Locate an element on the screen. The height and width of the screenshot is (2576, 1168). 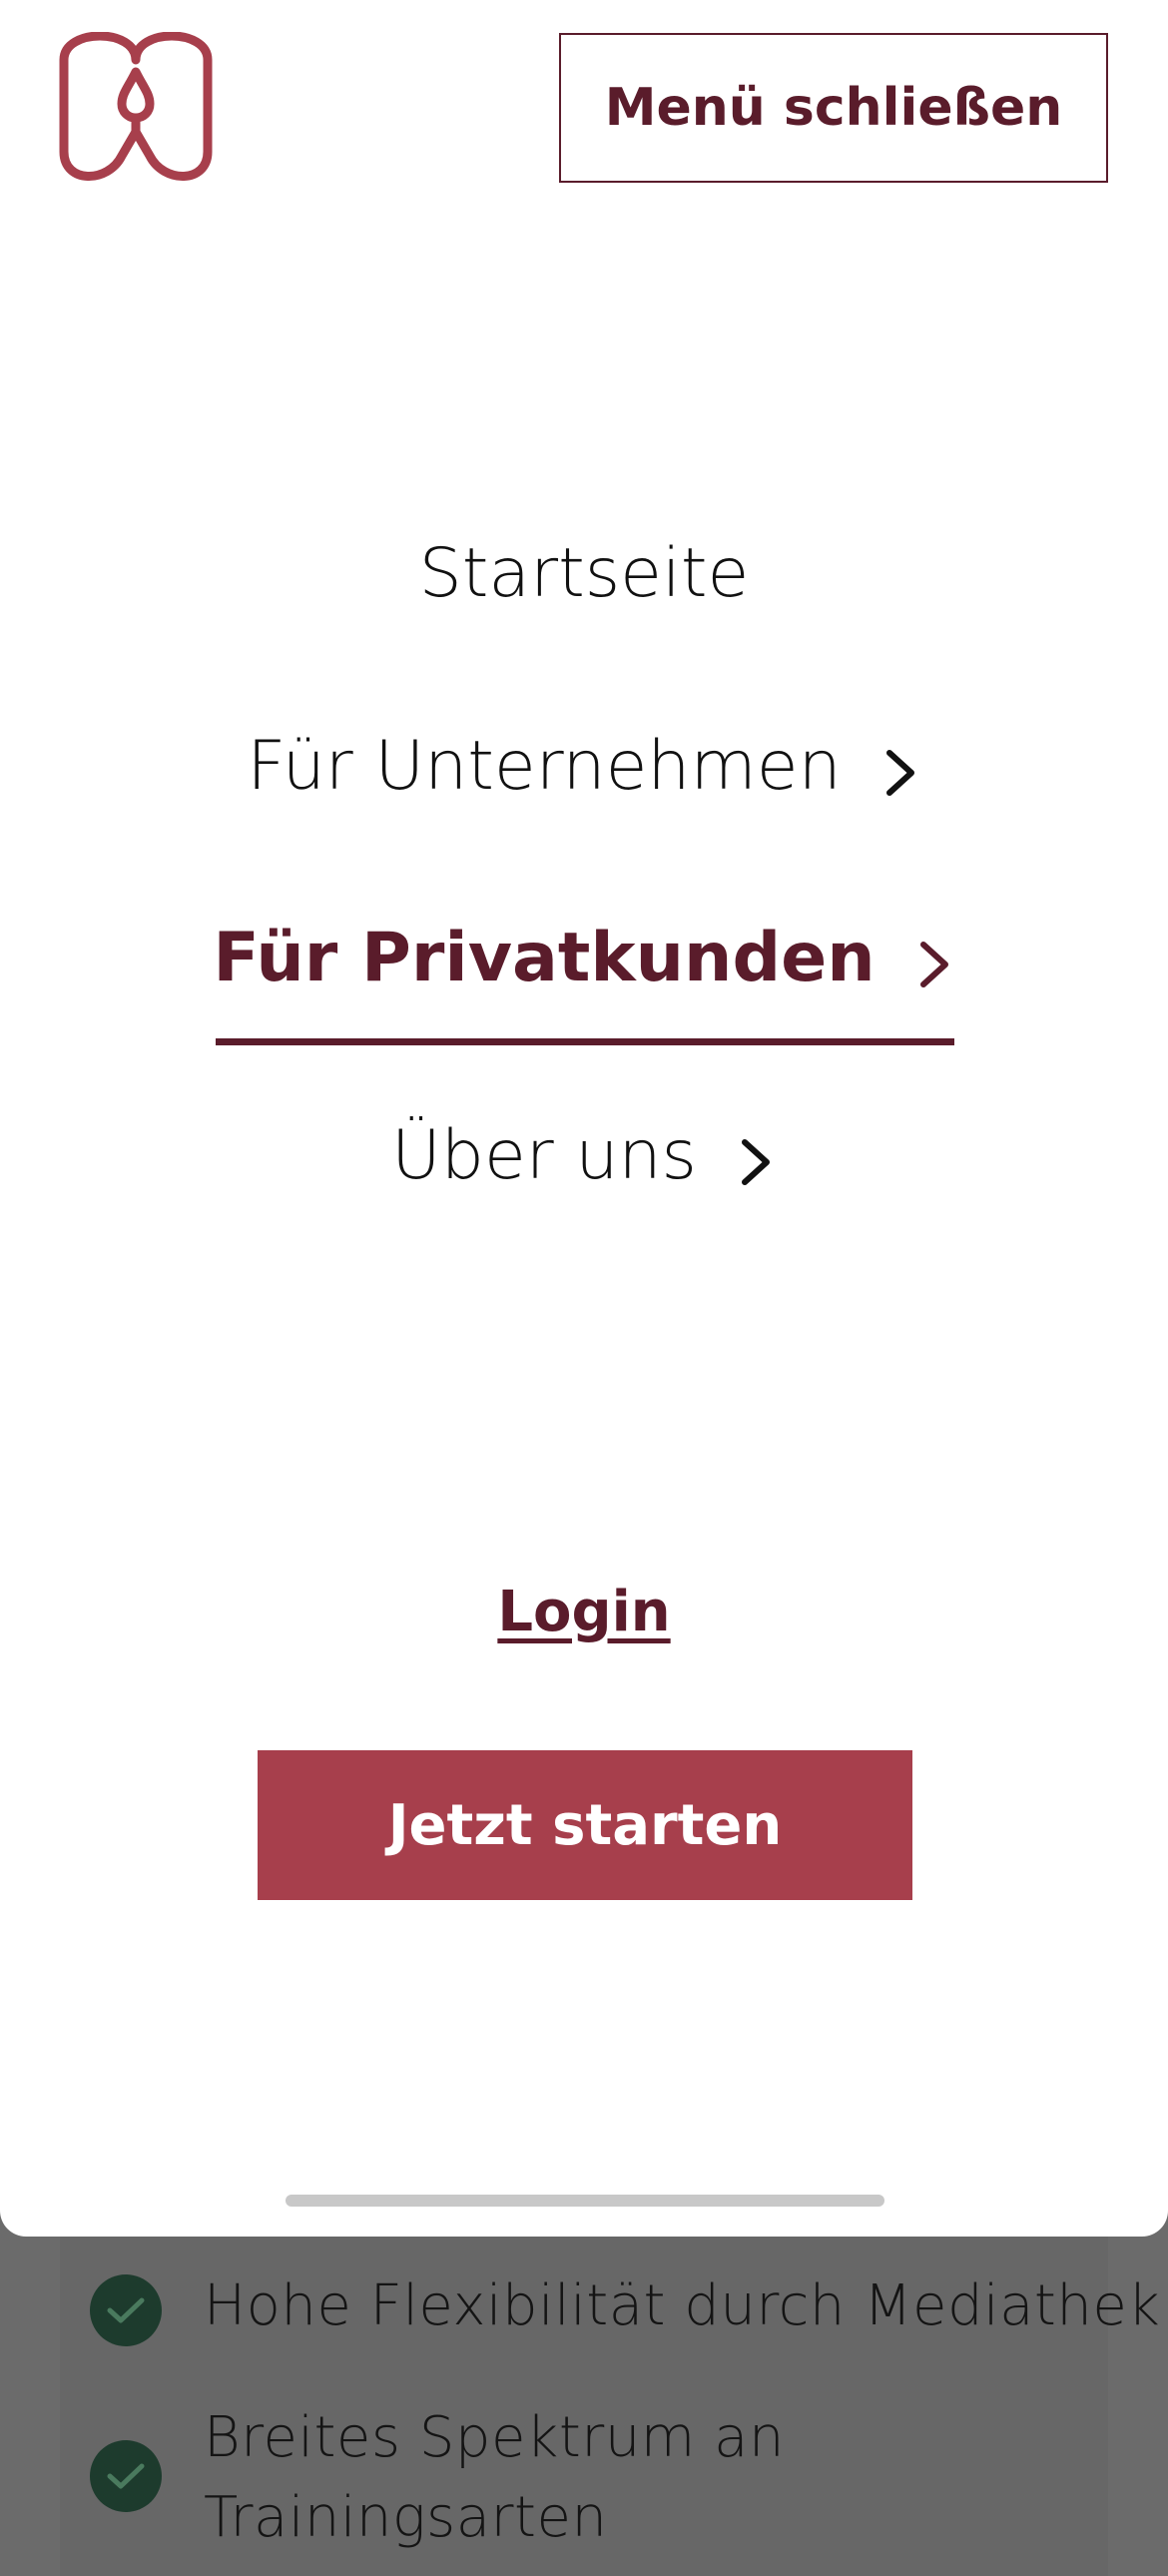
feature-text: Breites Spektrum an is located at coordinates (494, 2437).